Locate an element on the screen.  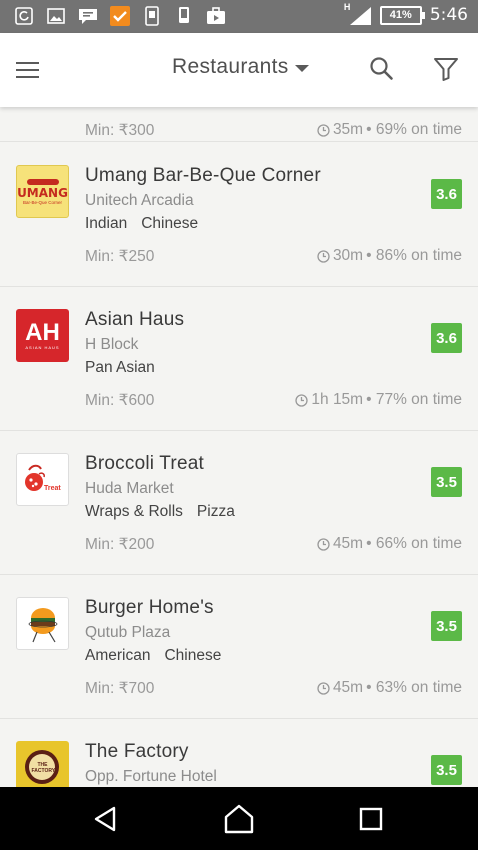
cuisine-tag: Indian is located at coordinates (106, 223).